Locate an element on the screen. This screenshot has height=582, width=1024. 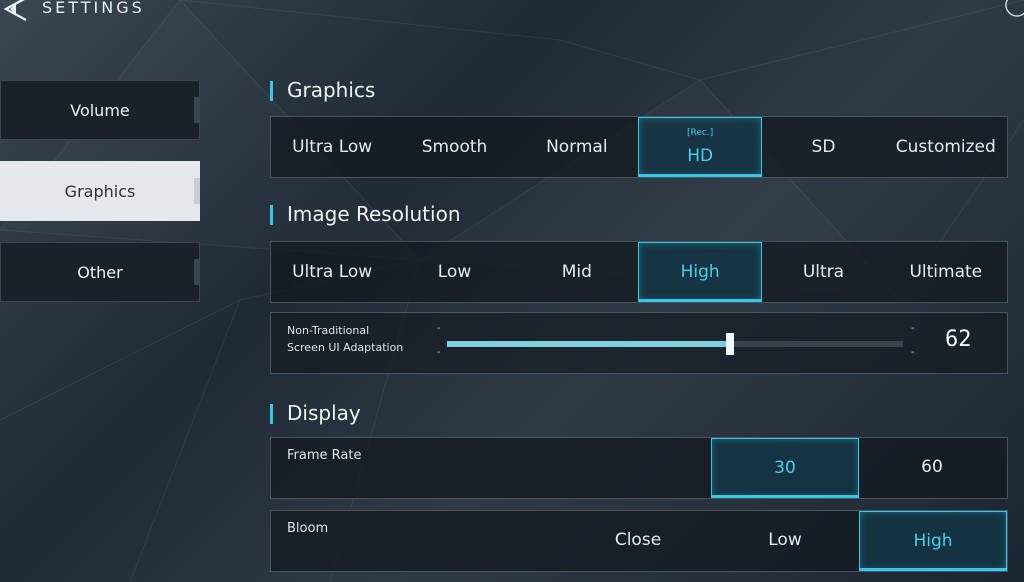
resolution-selector: Ultra Low Low Mid High Ultra Ultimate is located at coordinates (639, 272).